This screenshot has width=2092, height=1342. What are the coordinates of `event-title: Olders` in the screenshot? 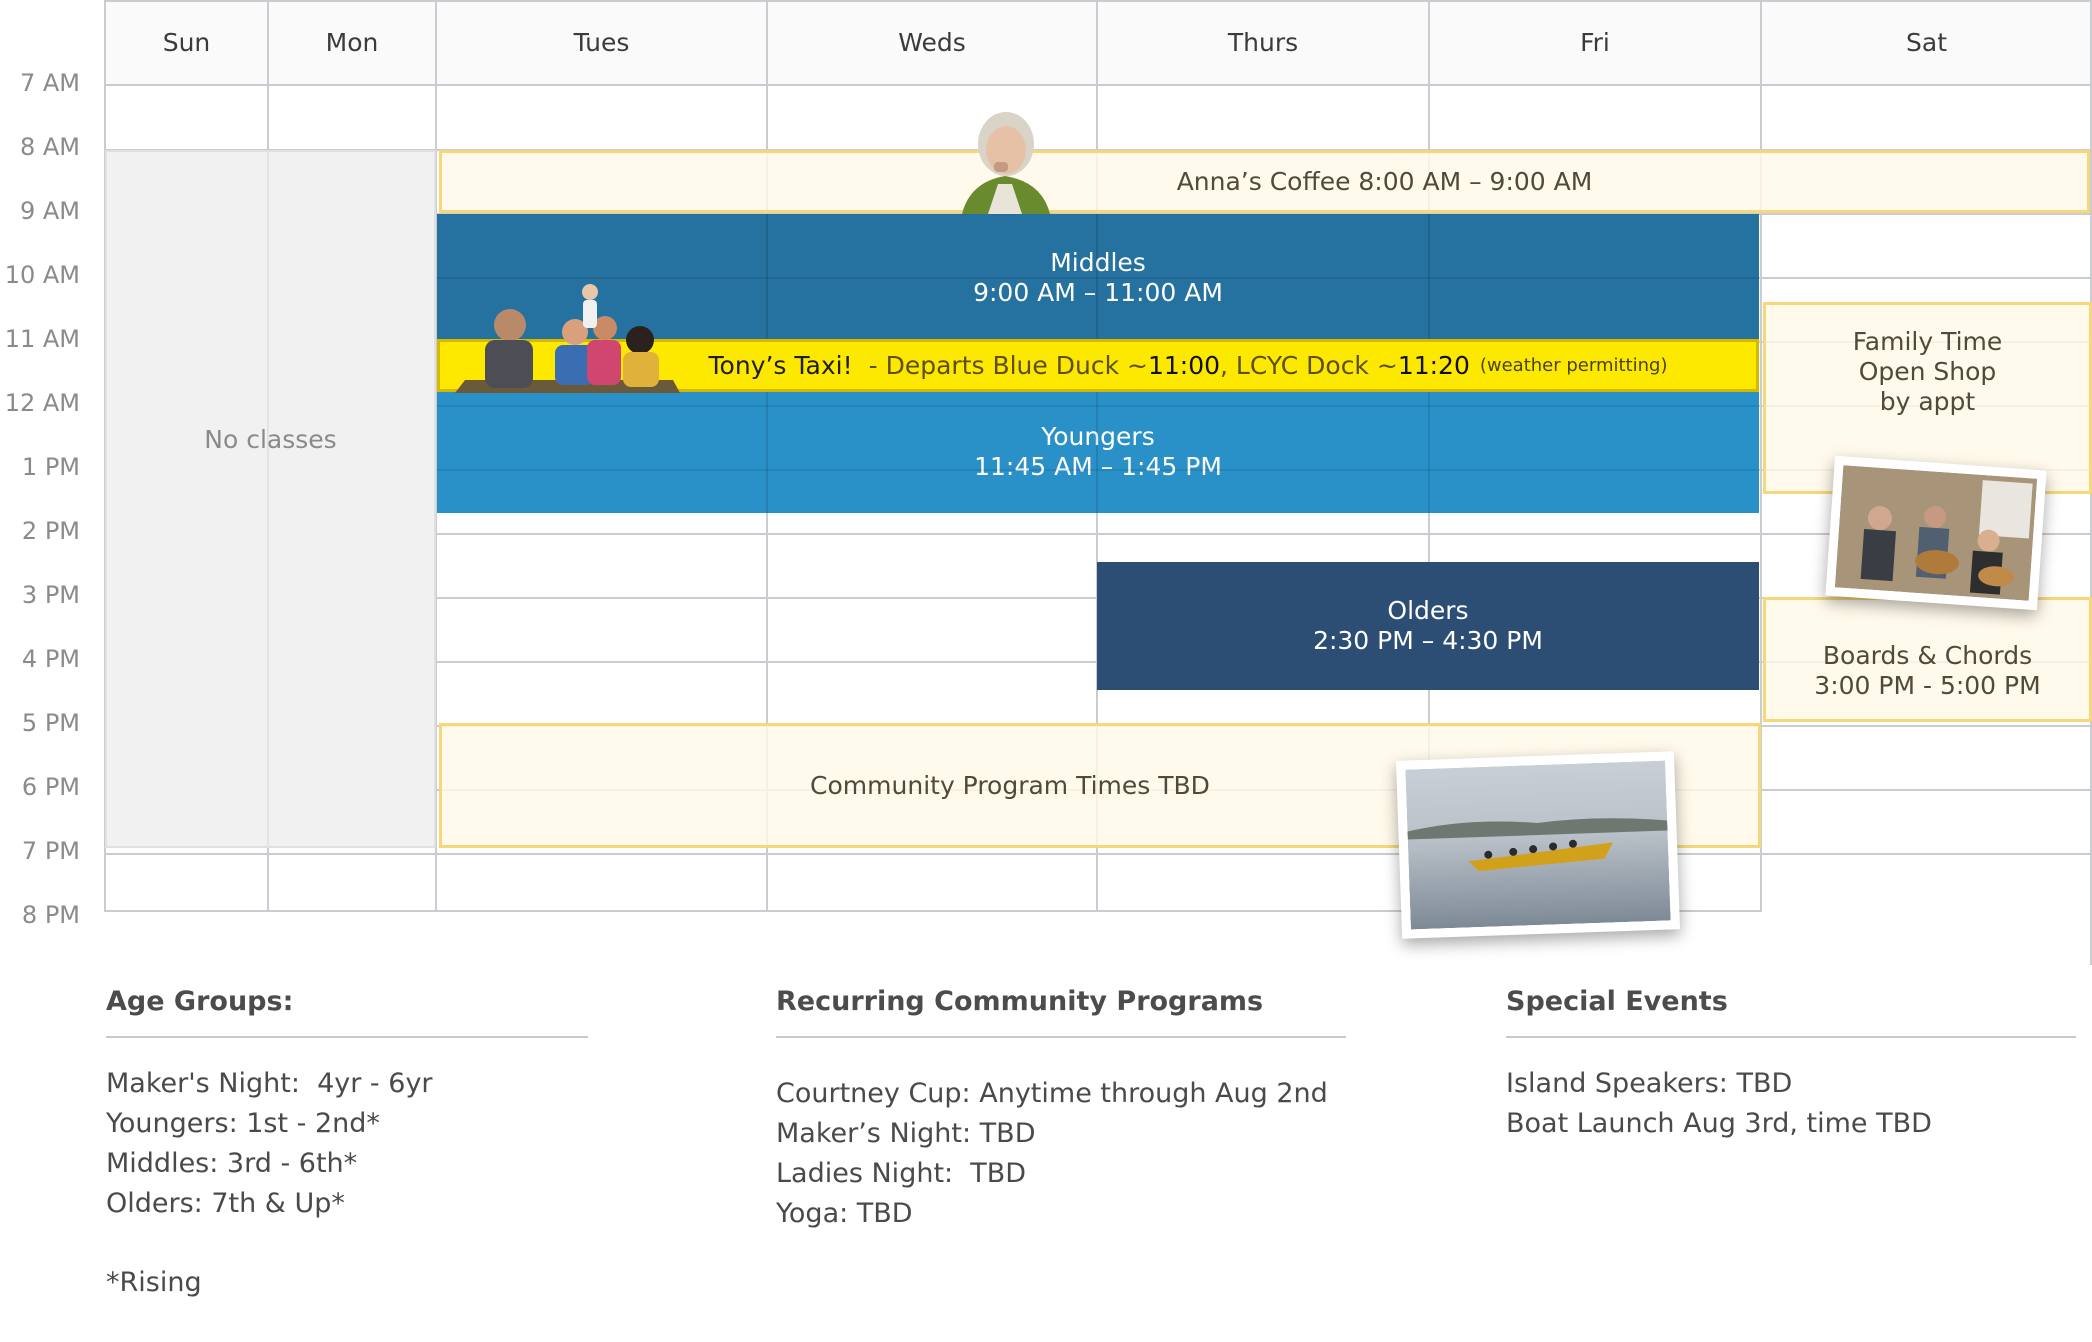 It's located at (1428, 610).